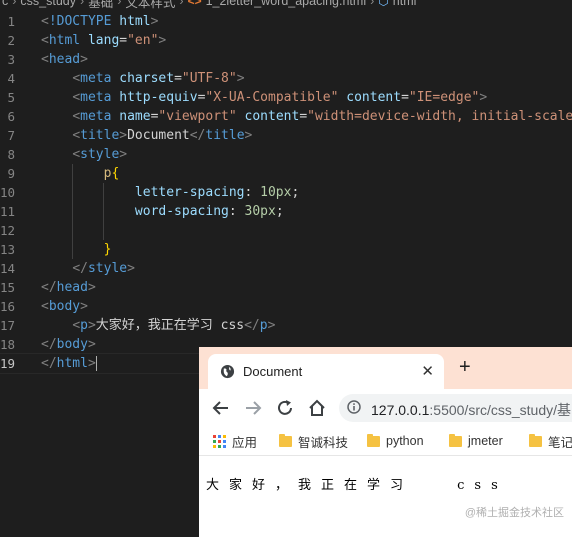  What do you see at coordinates (286, 173) in the screenshot?
I see `code-line: 9 p{` at bounding box center [286, 173].